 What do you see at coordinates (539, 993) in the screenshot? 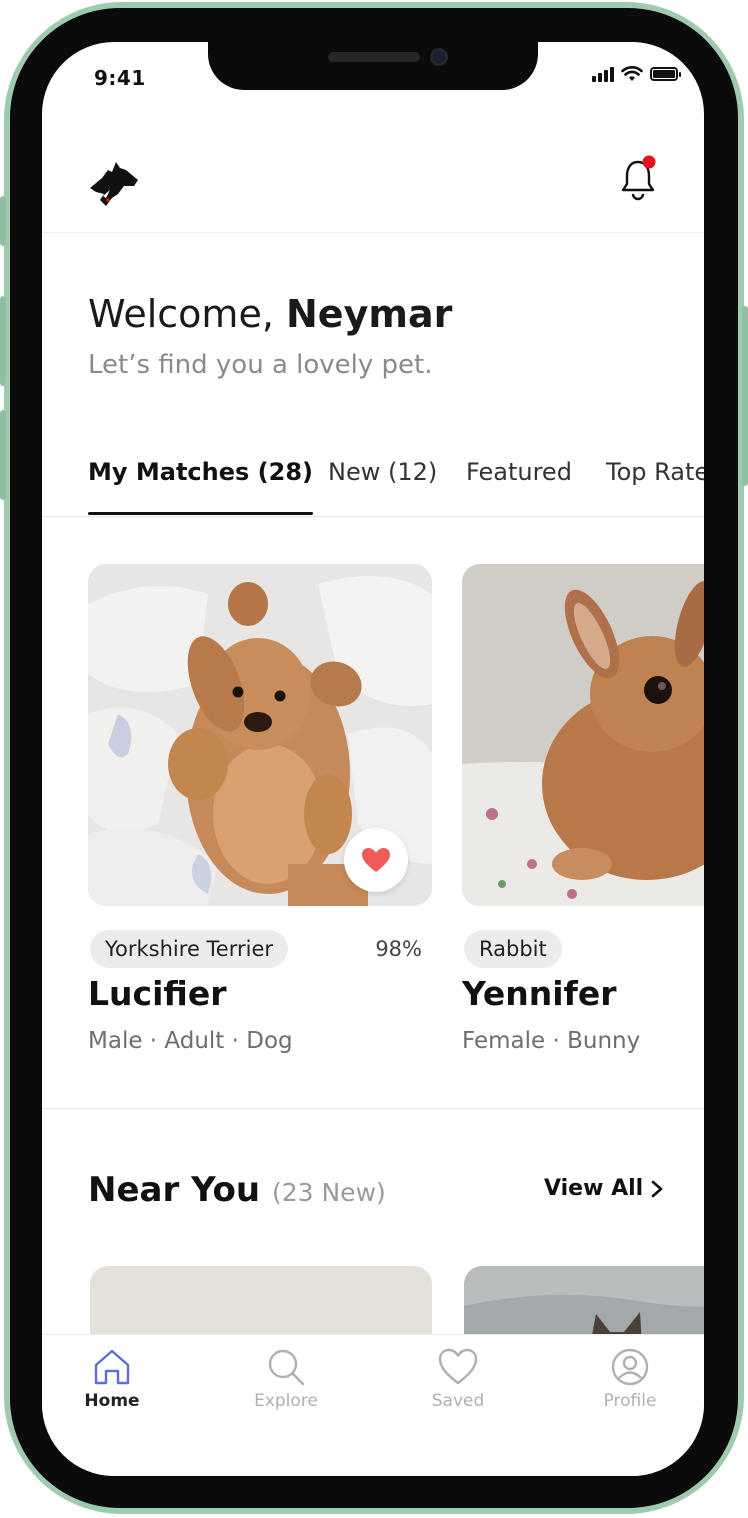
I see `pet-name: Yennifer` at bounding box center [539, 993].